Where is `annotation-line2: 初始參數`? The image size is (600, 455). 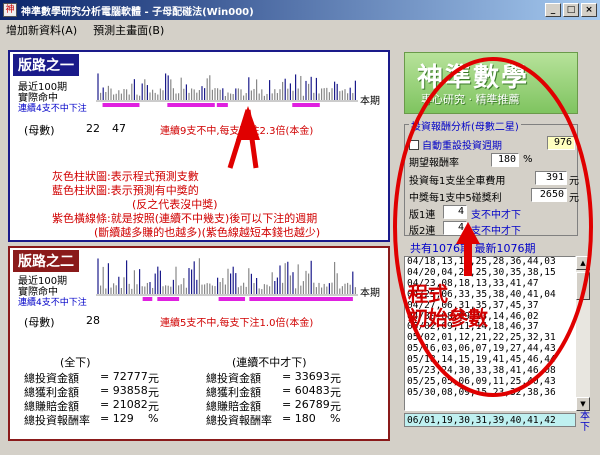
annotation-line2: 初始參數 is located at coordinates (448, 318).